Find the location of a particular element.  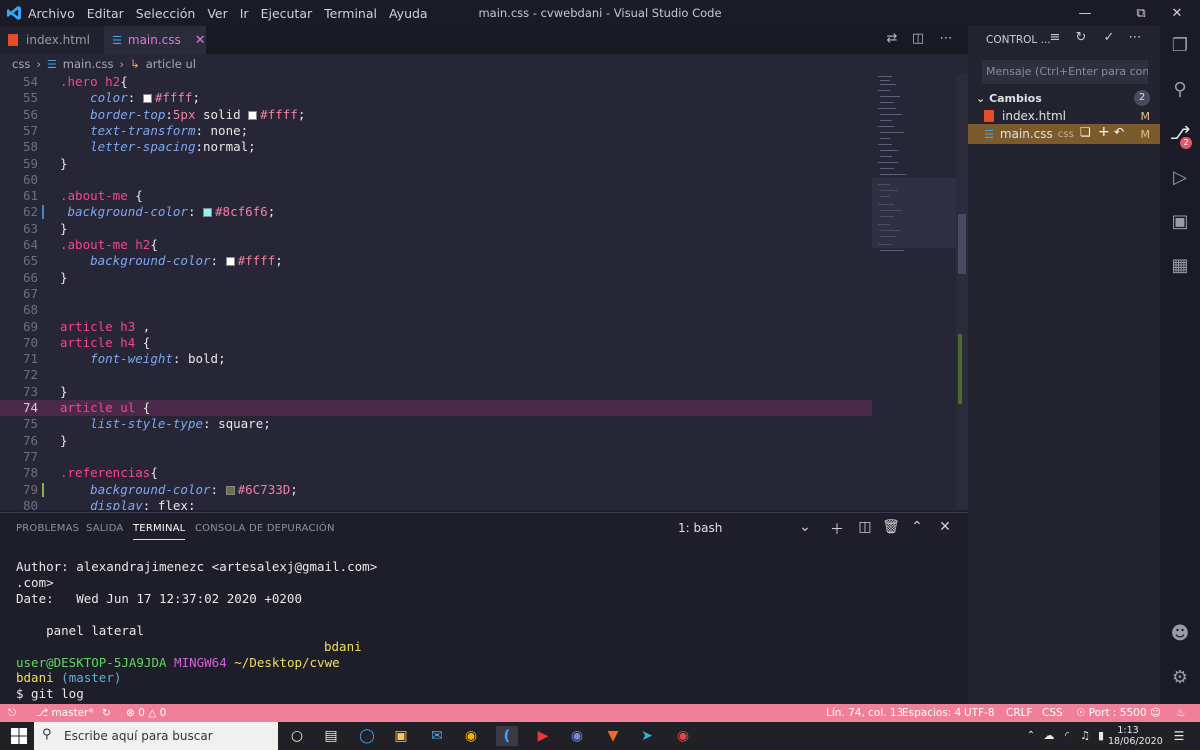

windows-start-icon is located at coordinates (19, 736).